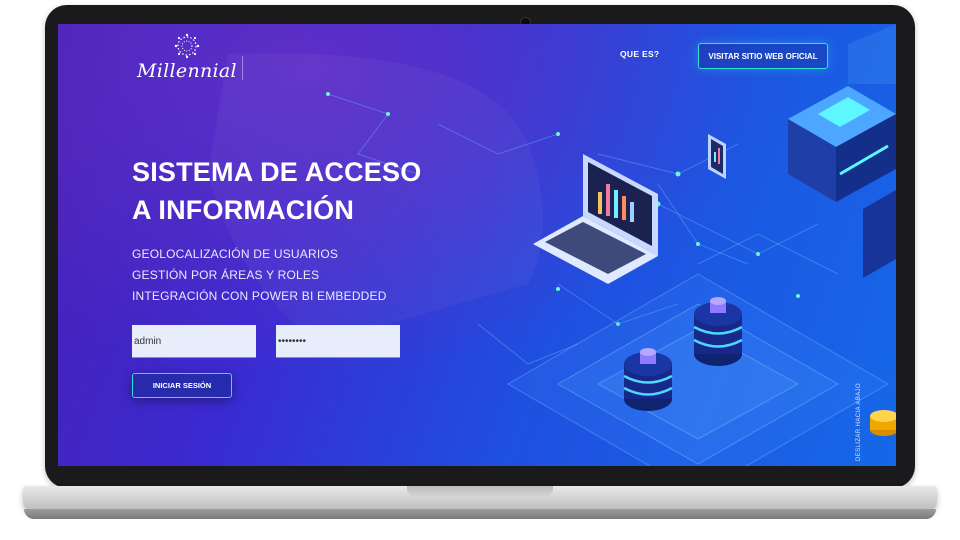  What do you see at coordinates (194, 341) in the screenshot?
I see `username-input` at bounding box center [194, 341].